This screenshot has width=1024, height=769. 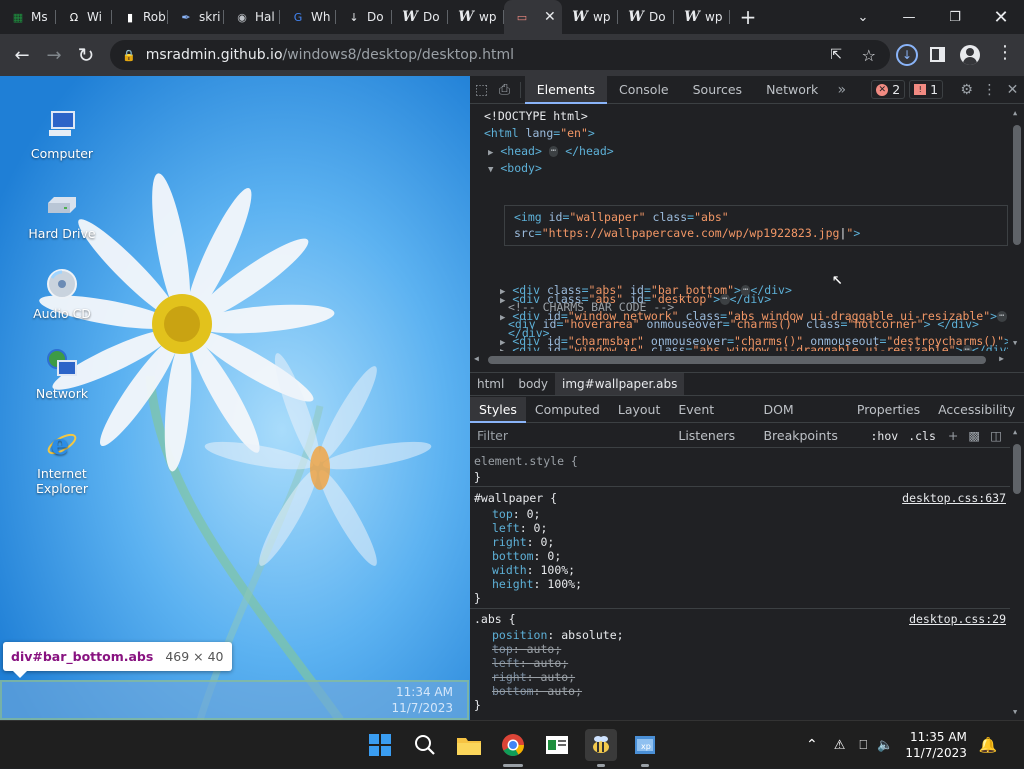 What do you see at coordinates (976, 410) in the screenshot?
I see `style-tab-accessibility: Accessibility` at bounding box center [976, 410].